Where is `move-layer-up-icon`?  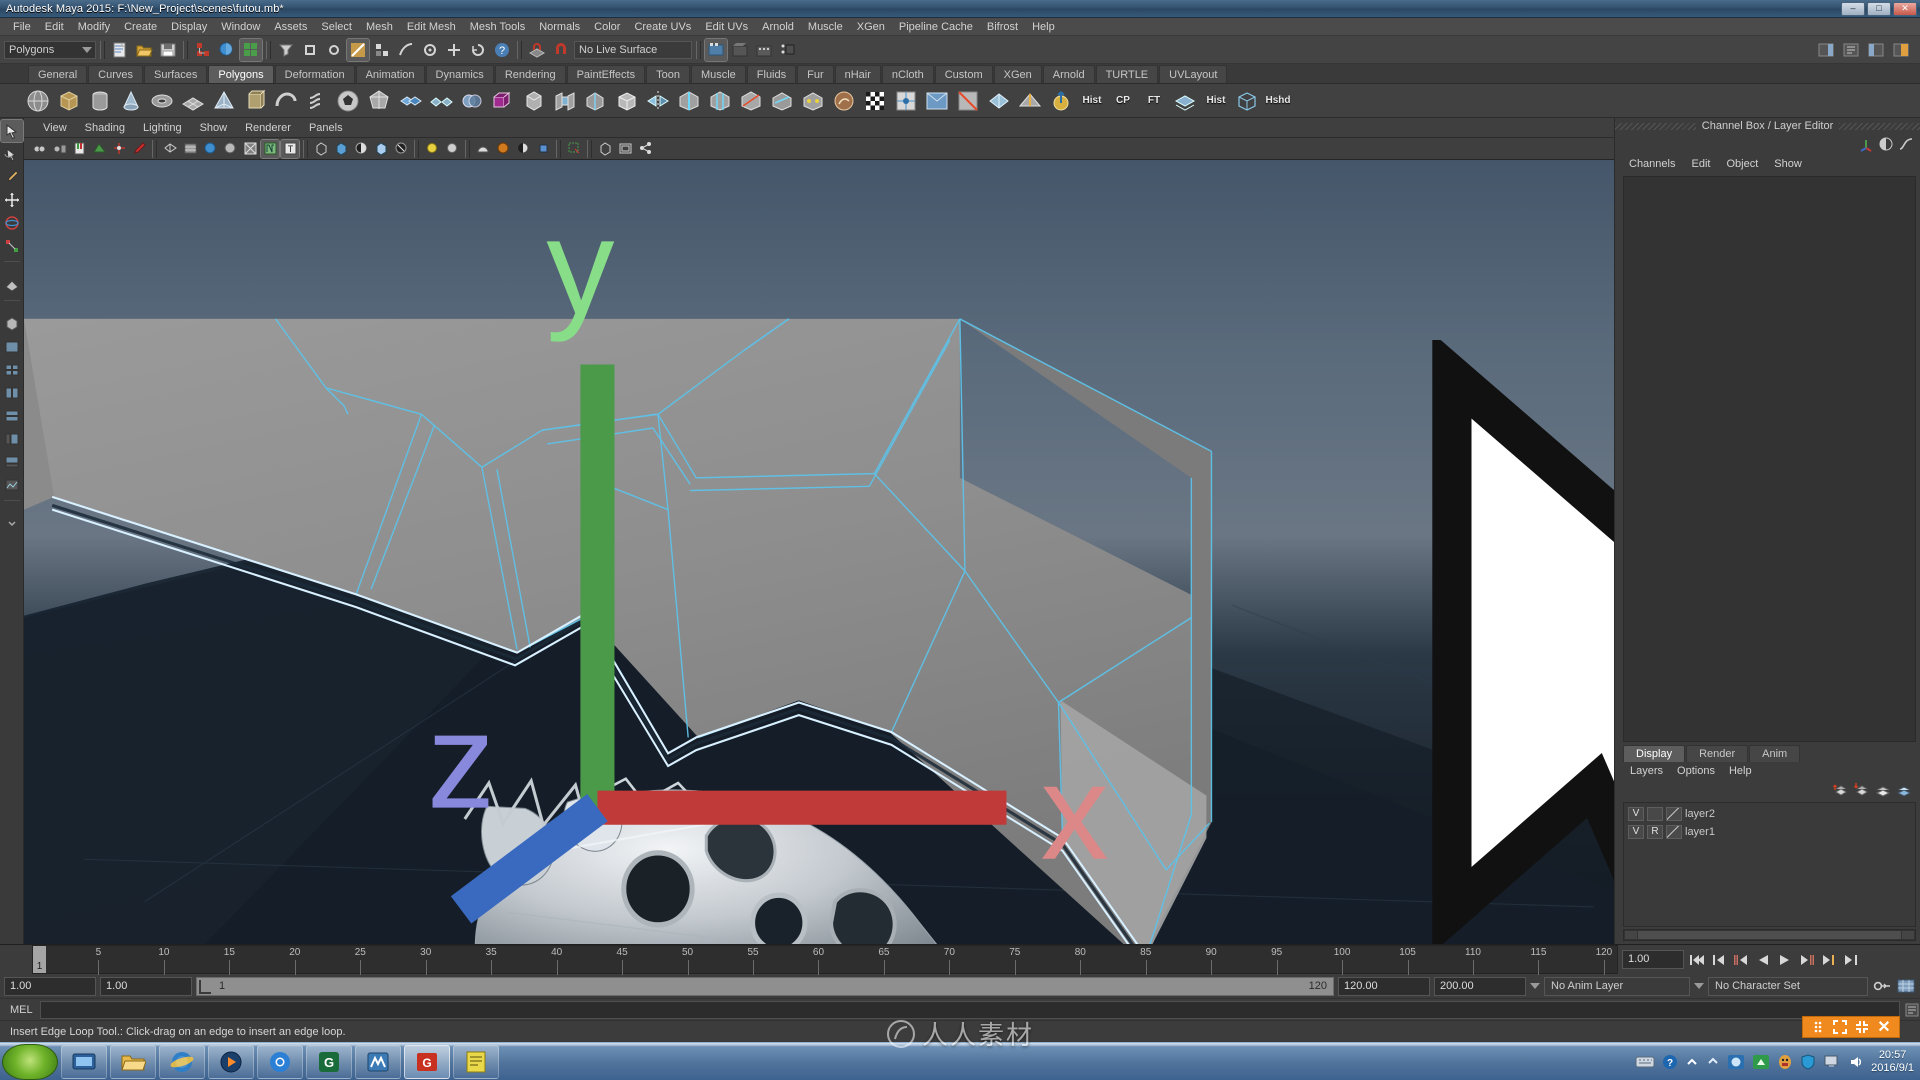 move-layer-up-icon is located at coordinates (1883, 790).